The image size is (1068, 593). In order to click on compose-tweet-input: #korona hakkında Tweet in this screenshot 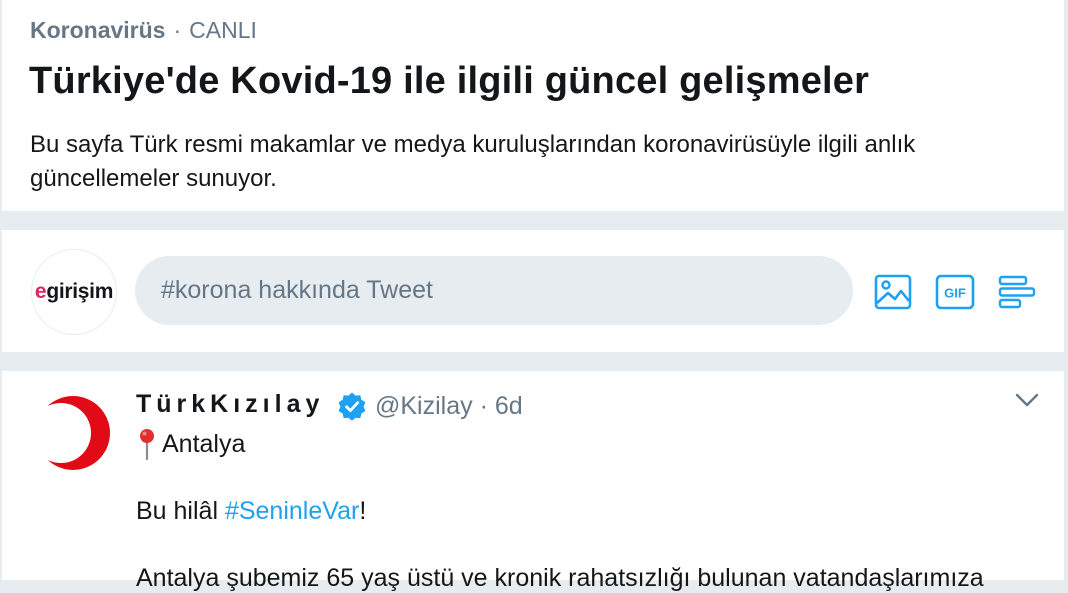, I will do `click(494, 290)`.